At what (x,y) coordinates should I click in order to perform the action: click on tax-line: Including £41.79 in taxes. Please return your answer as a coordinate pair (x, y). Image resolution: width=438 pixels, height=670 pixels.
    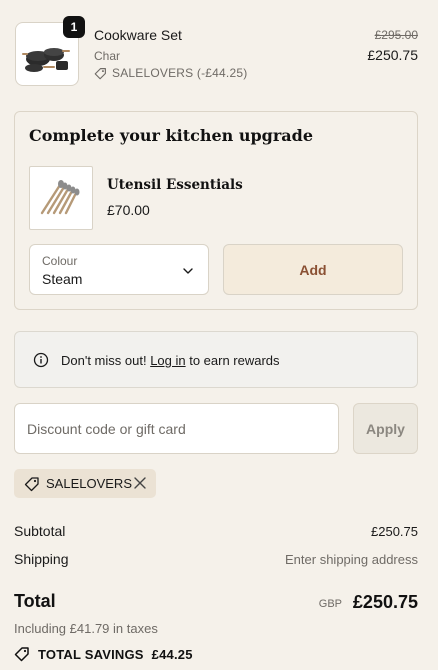
    Looking at the image, I should click on (86, 628).